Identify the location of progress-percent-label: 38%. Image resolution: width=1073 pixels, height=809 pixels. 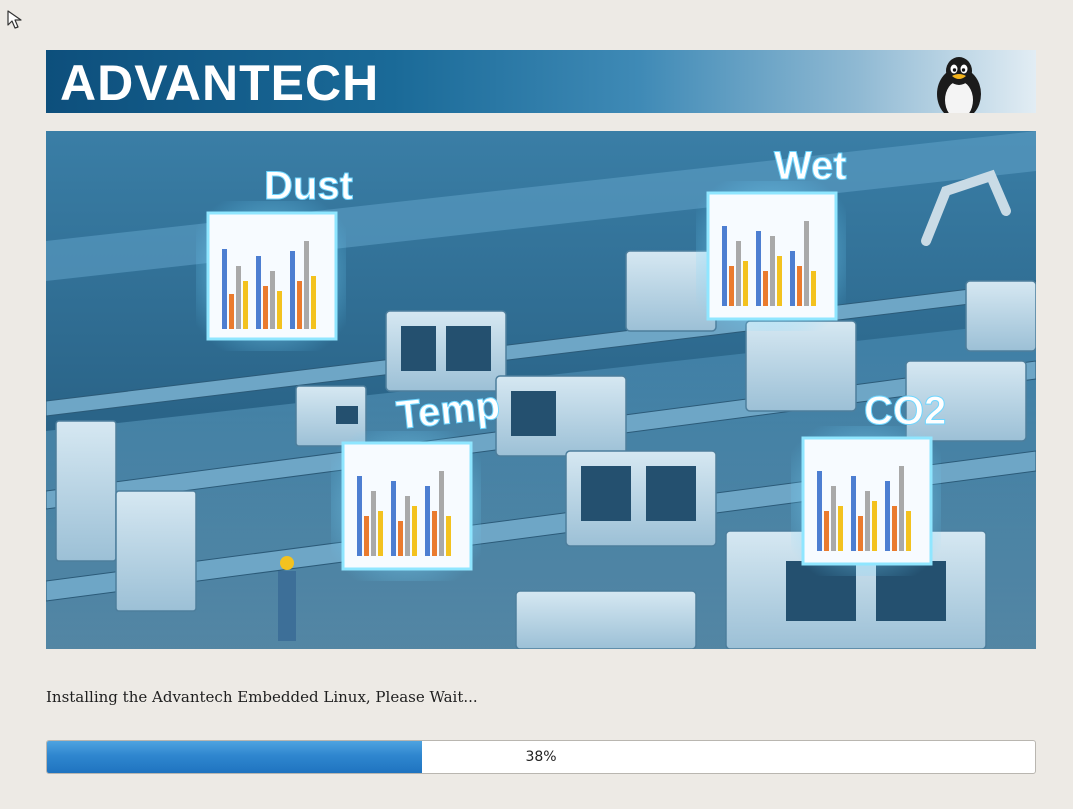
(541, 757).